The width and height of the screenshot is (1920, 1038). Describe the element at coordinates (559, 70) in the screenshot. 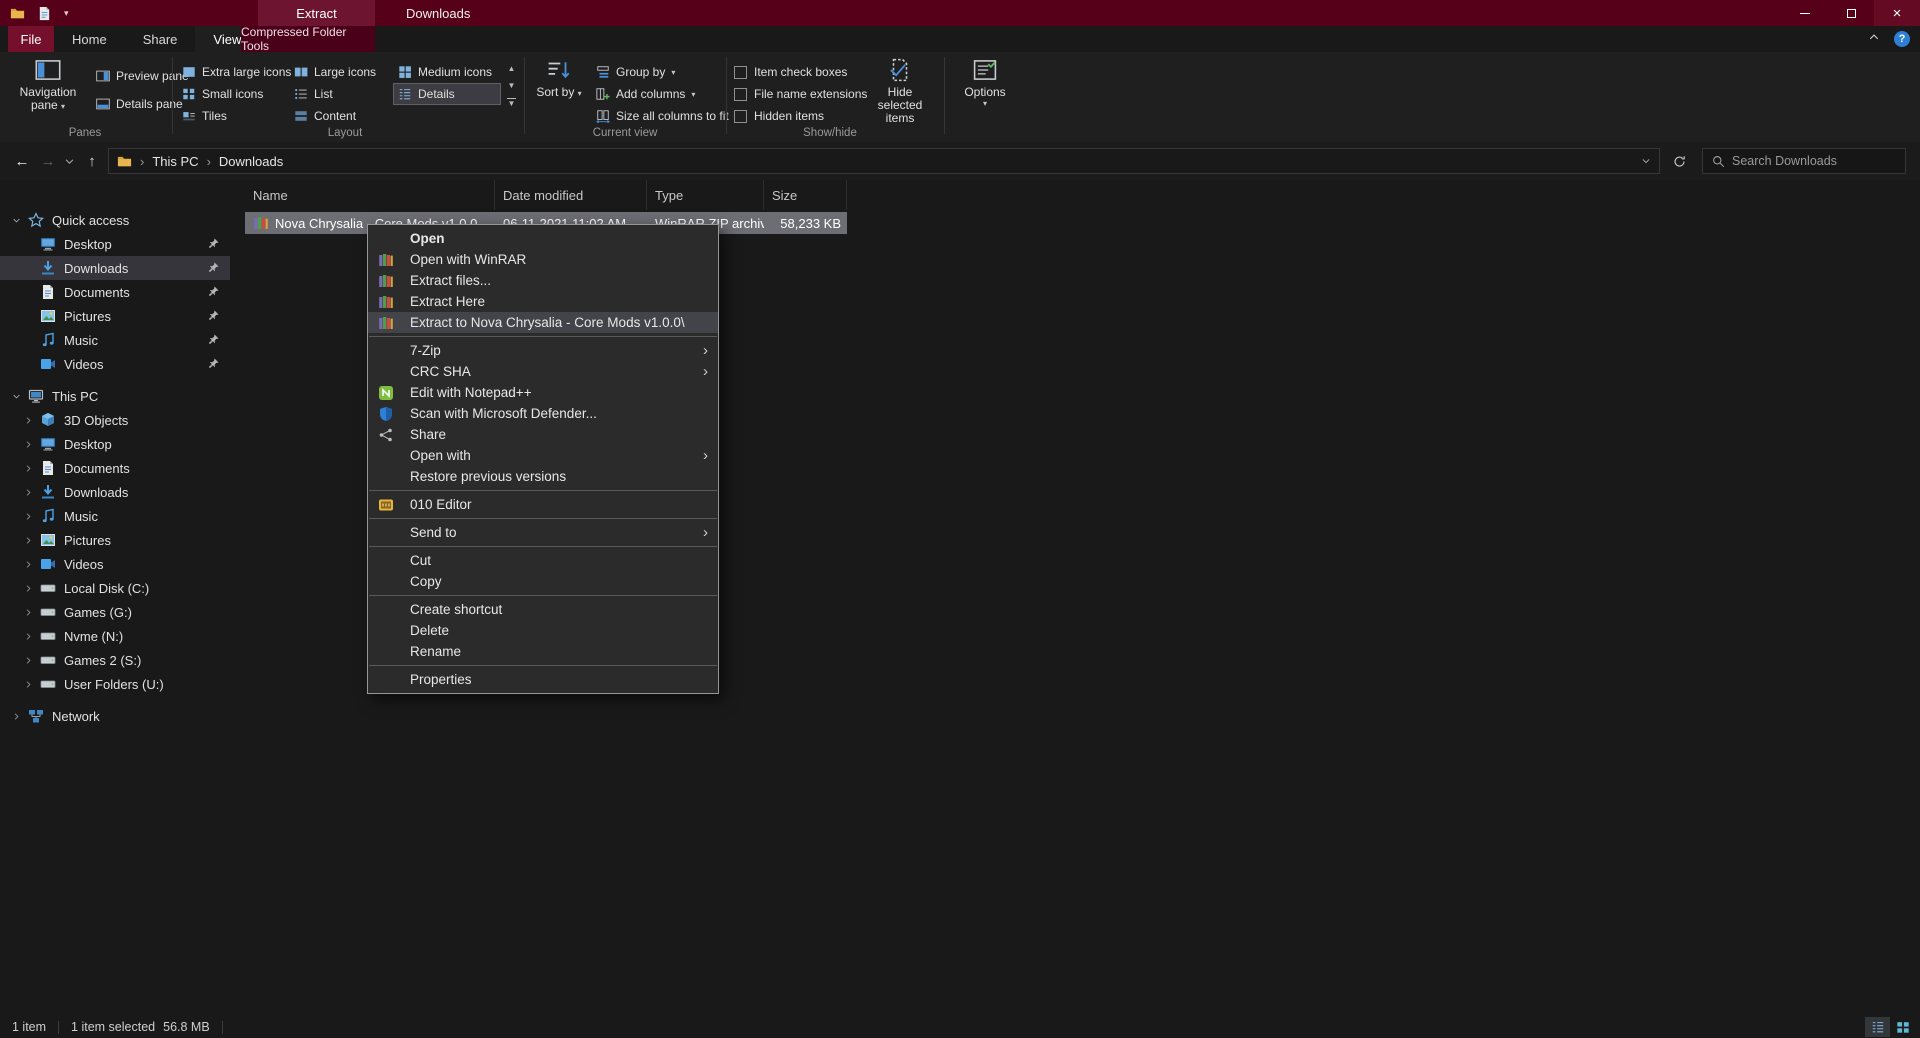

I see `sort-by-icon` at that location.